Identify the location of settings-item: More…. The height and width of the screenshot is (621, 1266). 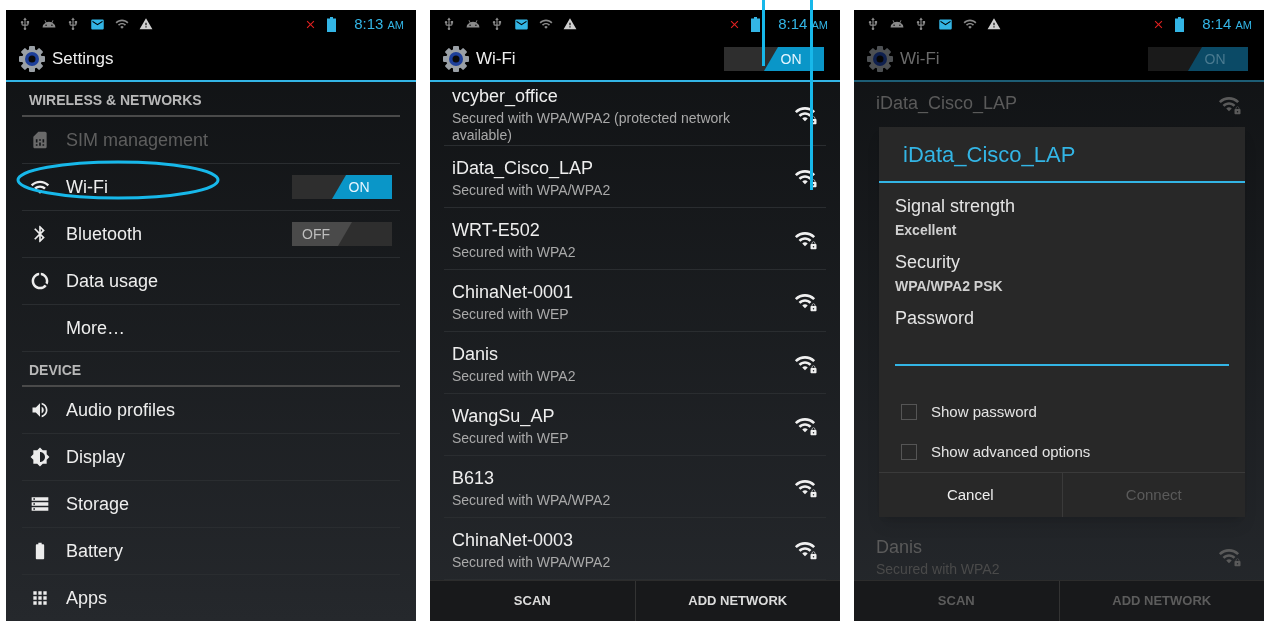
(211, 328).